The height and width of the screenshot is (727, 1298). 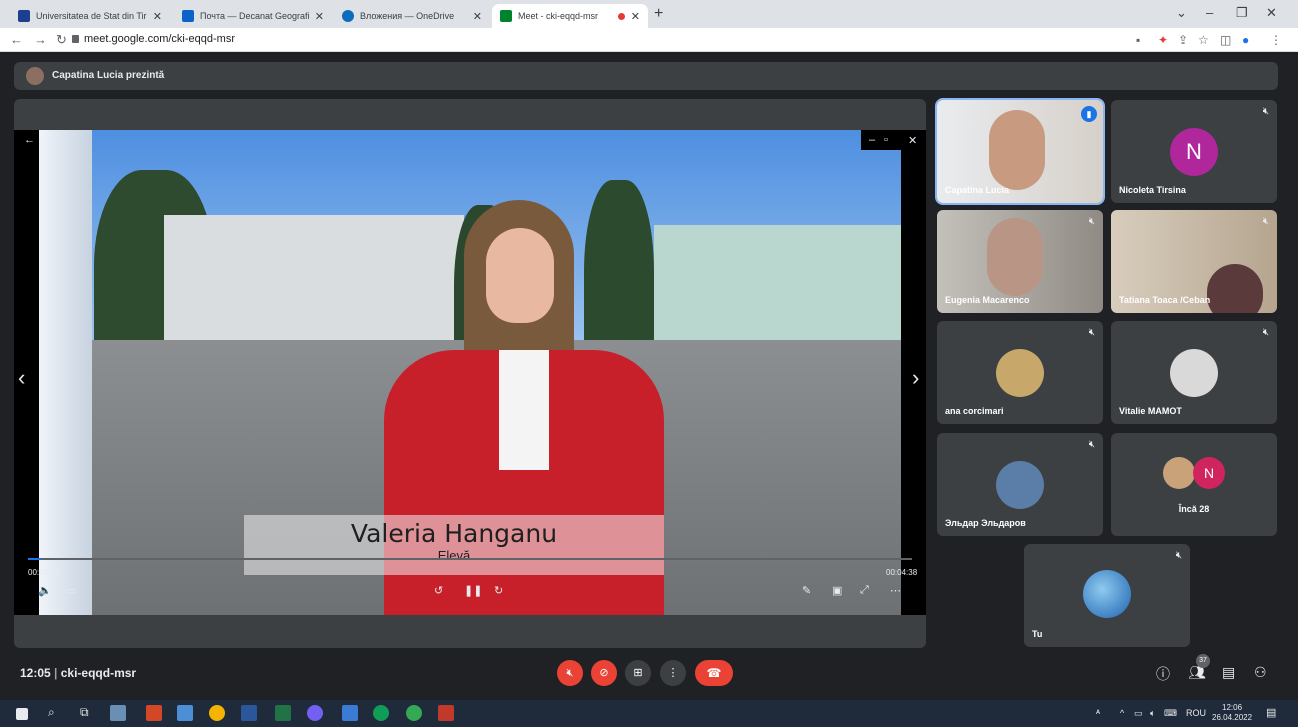 What do you see at coordinates (987, 300) in the screenshot?
I see `participant-name: Eugenia Macarenco` at bounding box center [987, 300].